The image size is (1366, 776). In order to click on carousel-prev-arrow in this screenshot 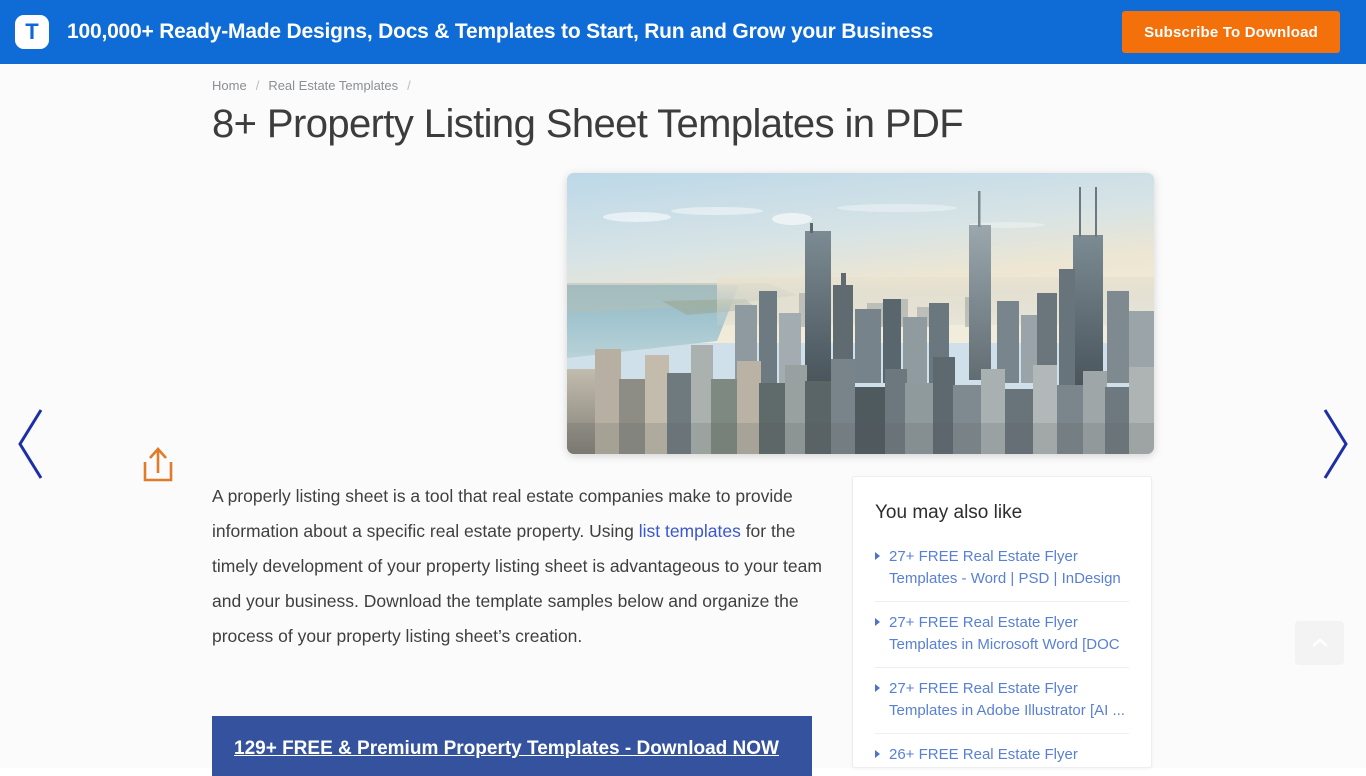, I will do `click(31, 444)`.